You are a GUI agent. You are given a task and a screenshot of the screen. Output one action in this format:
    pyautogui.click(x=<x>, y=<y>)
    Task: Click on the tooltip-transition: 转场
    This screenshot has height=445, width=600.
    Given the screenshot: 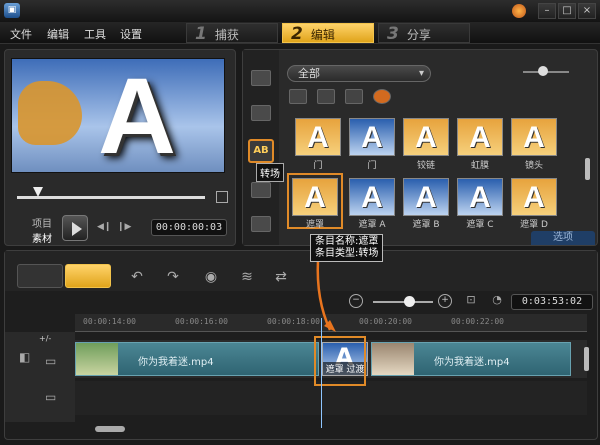 What is the action you would take?
    pyautogui.click(x=270, y=172)
    